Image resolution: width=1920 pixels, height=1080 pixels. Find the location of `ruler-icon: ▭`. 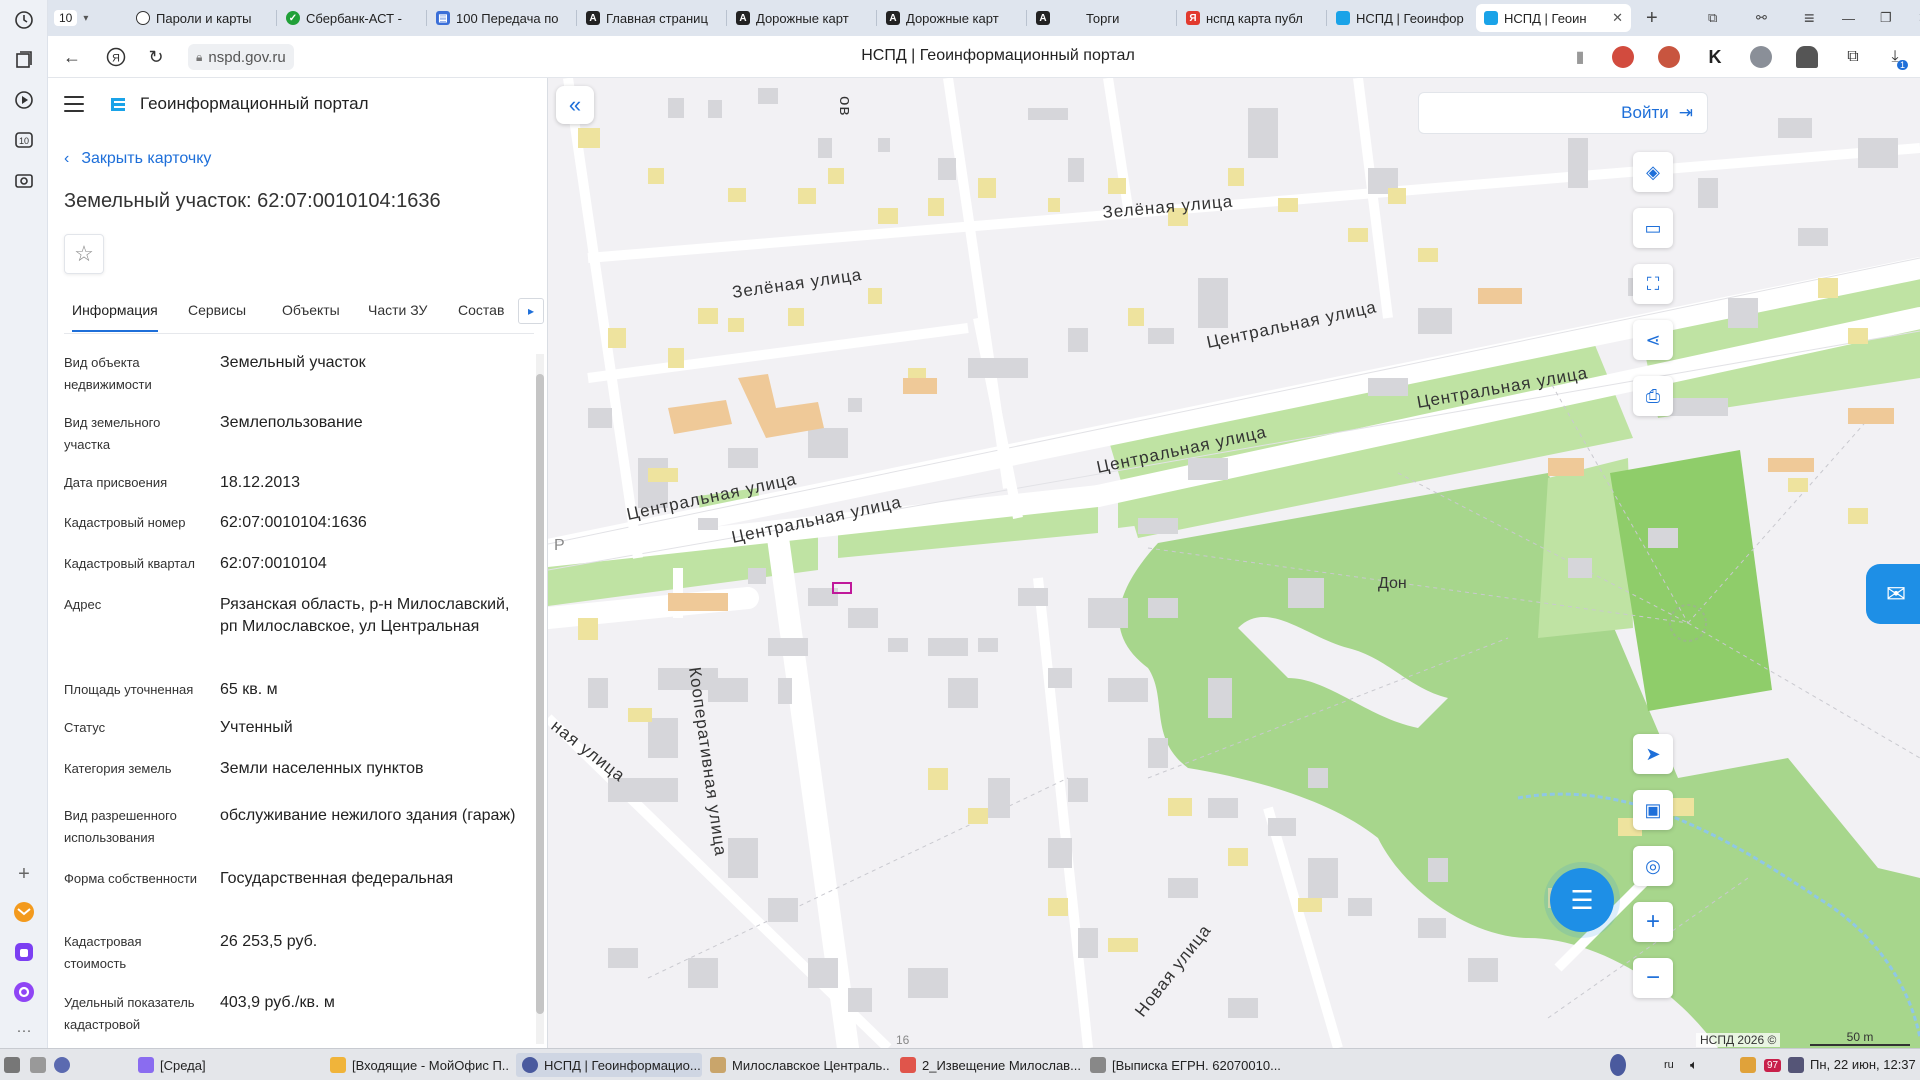

ruler-icon: ▭ is located at coordinates (1653, 228).